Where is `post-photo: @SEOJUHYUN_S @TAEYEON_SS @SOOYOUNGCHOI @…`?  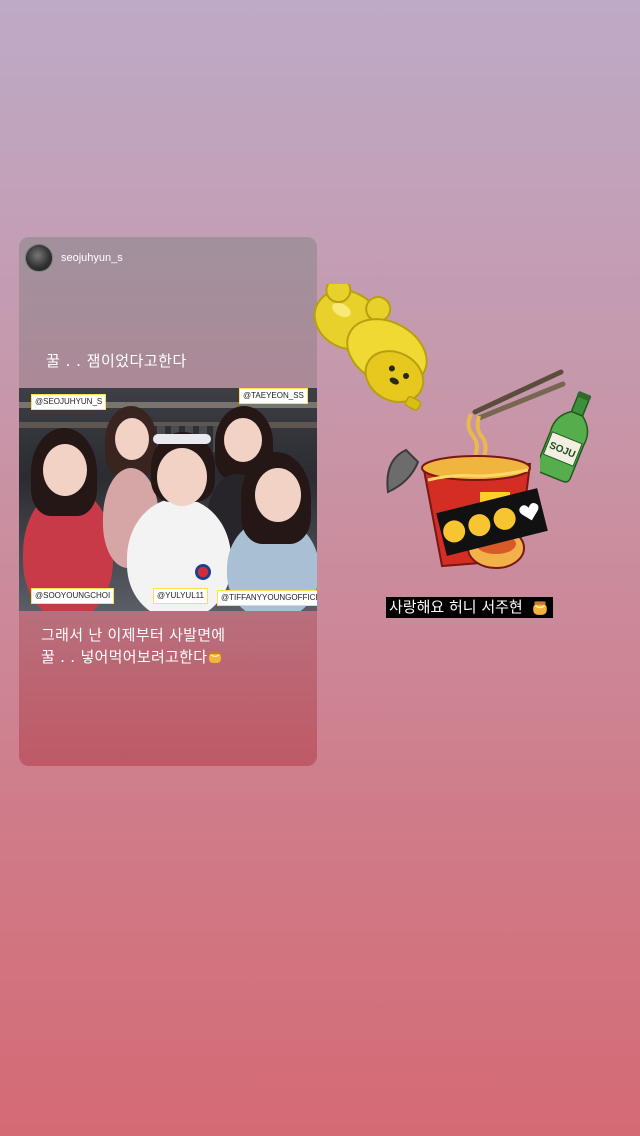
post-photo: @SEOJUHYUN_S @TAEYEON_SS @SOOYOUNGCHOI @… is located at coordinates (168, 499).